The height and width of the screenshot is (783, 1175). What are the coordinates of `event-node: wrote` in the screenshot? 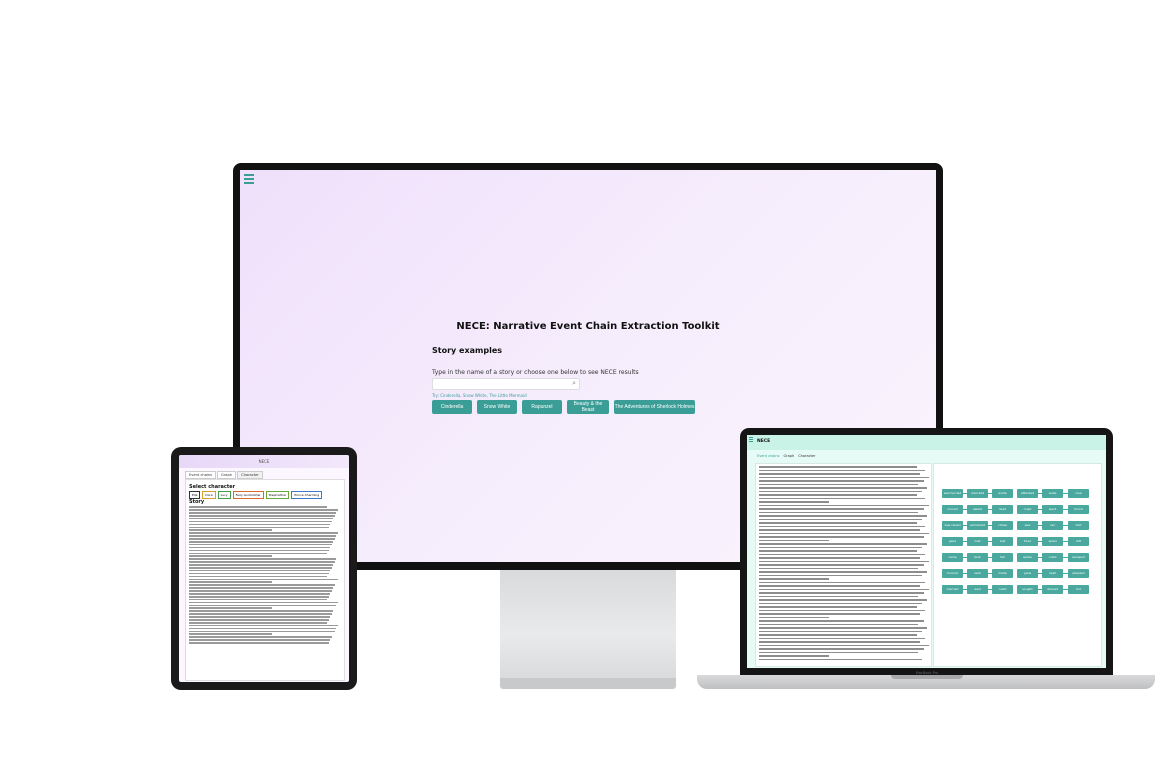 It's located at (1002, 493).